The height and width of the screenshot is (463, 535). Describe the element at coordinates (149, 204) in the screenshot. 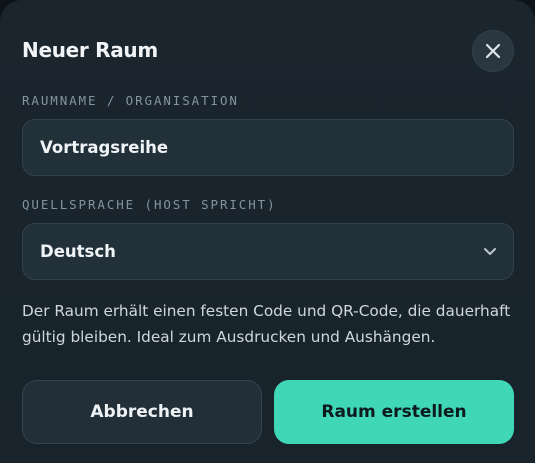

I see `source-language-label: QUELLSPRACHE (HOST SPRICHT)` at that location.